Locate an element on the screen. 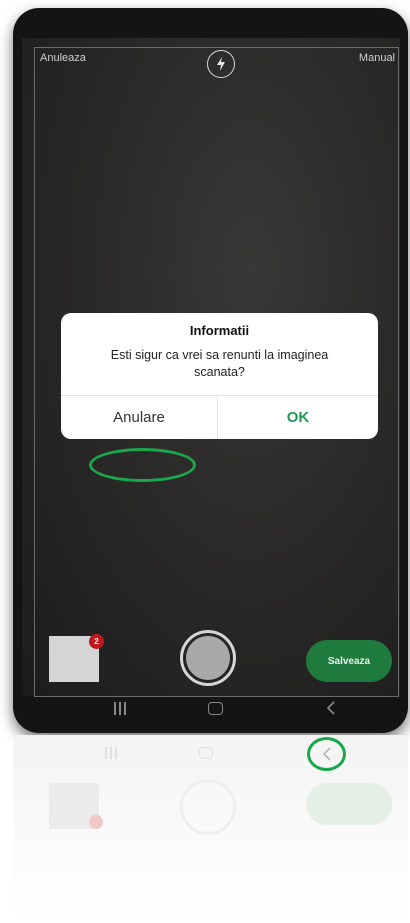 The height and width of the screenshot is (923, 410). flash-toggle-button is located at coordinates (221, 64).